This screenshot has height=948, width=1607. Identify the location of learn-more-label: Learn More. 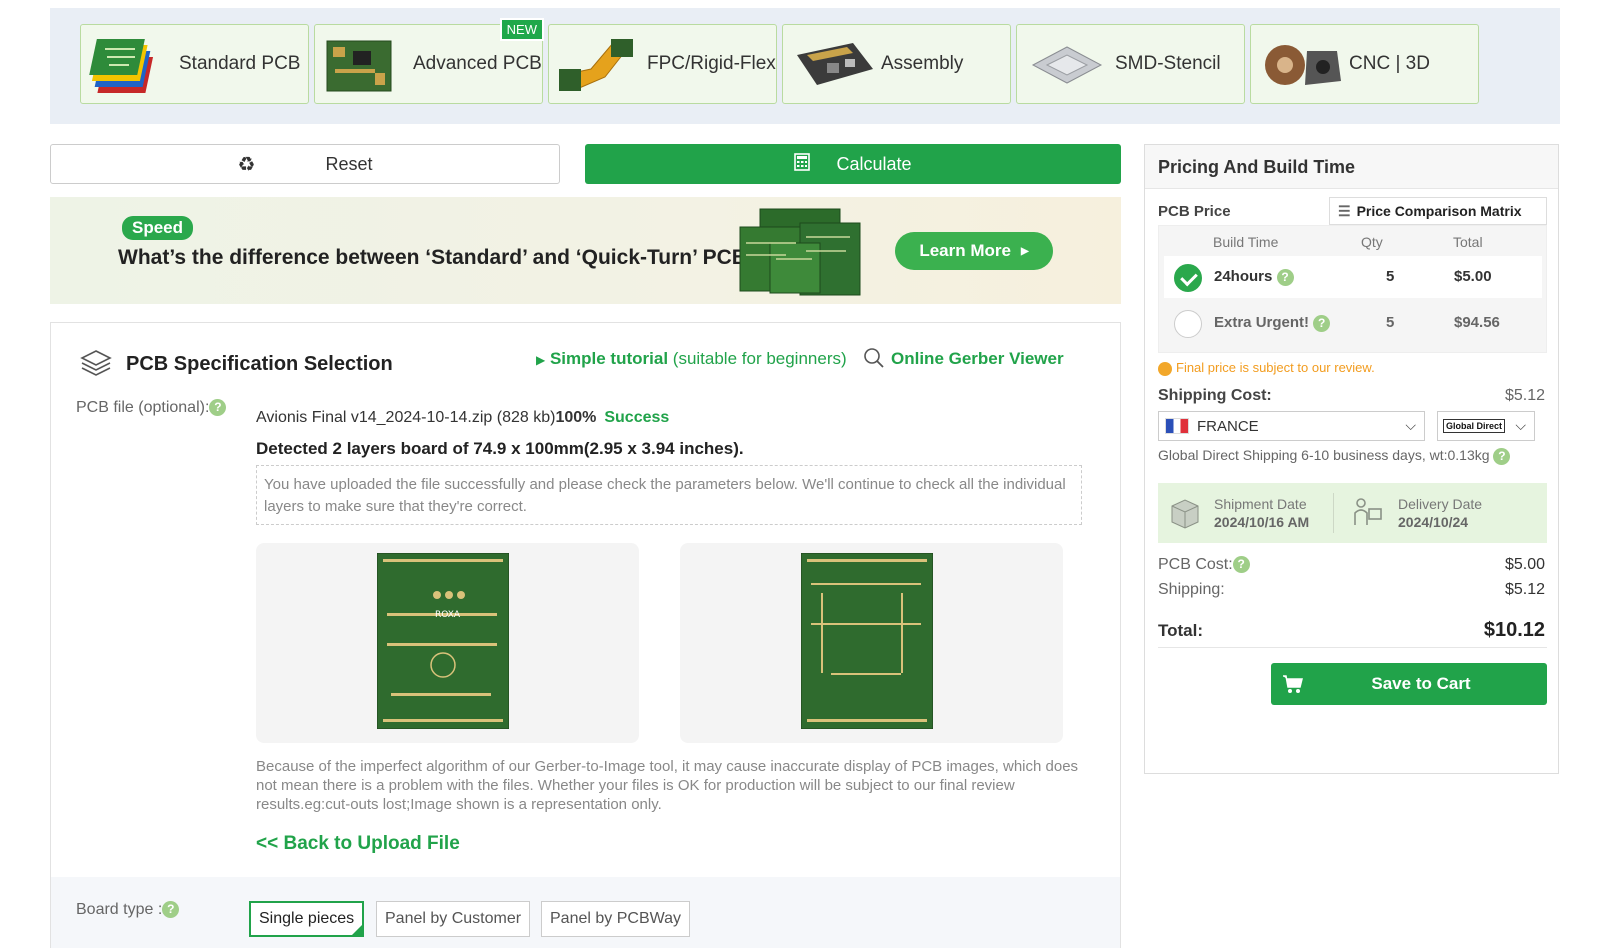
(965, 250).